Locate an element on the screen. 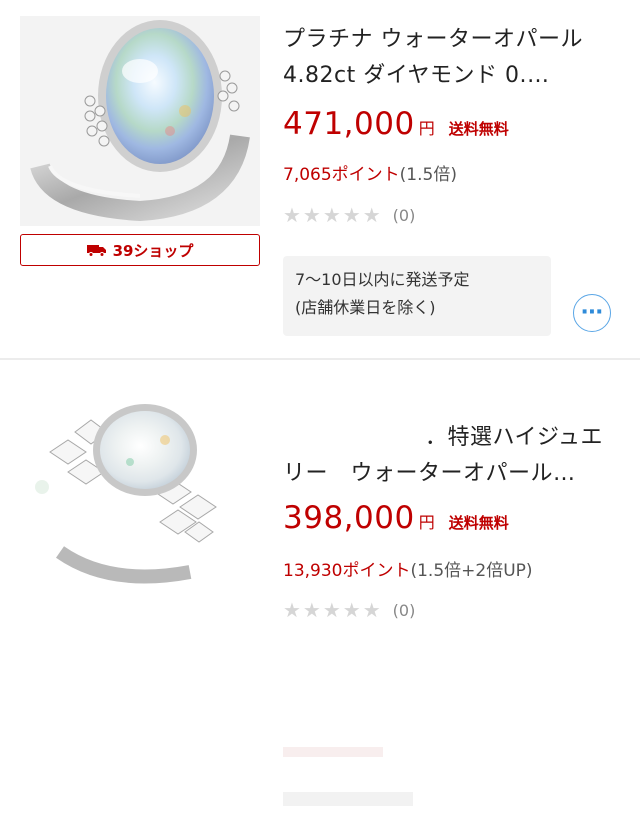 The width and height of the screenshot is (640, 816). delivery-line: 7〜10日以内に発送予定 is located at coordinates (382, 279).